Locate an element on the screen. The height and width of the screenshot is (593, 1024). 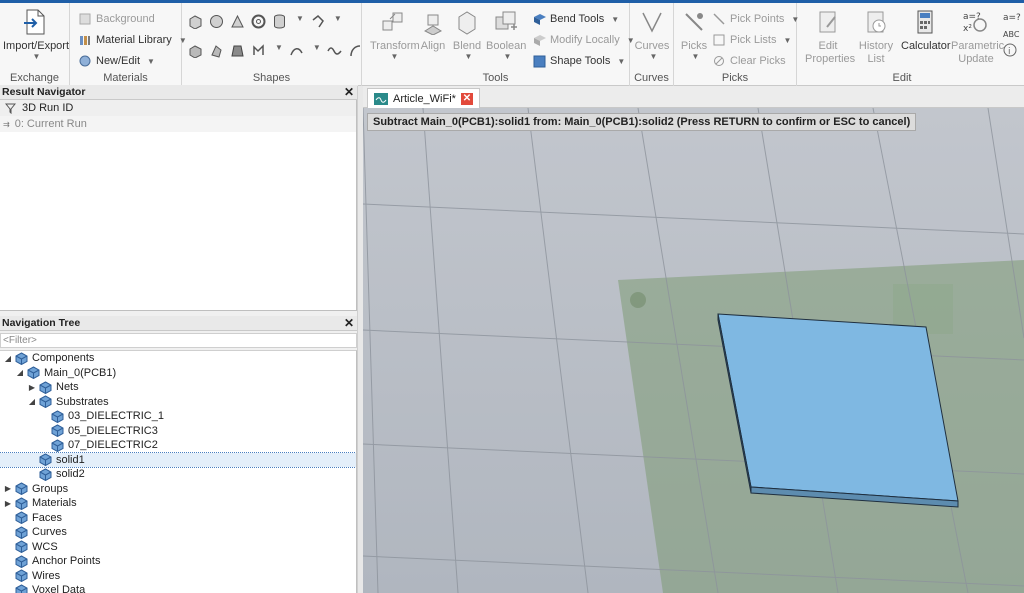
history-list-icon is located at coordinates (876, 22).